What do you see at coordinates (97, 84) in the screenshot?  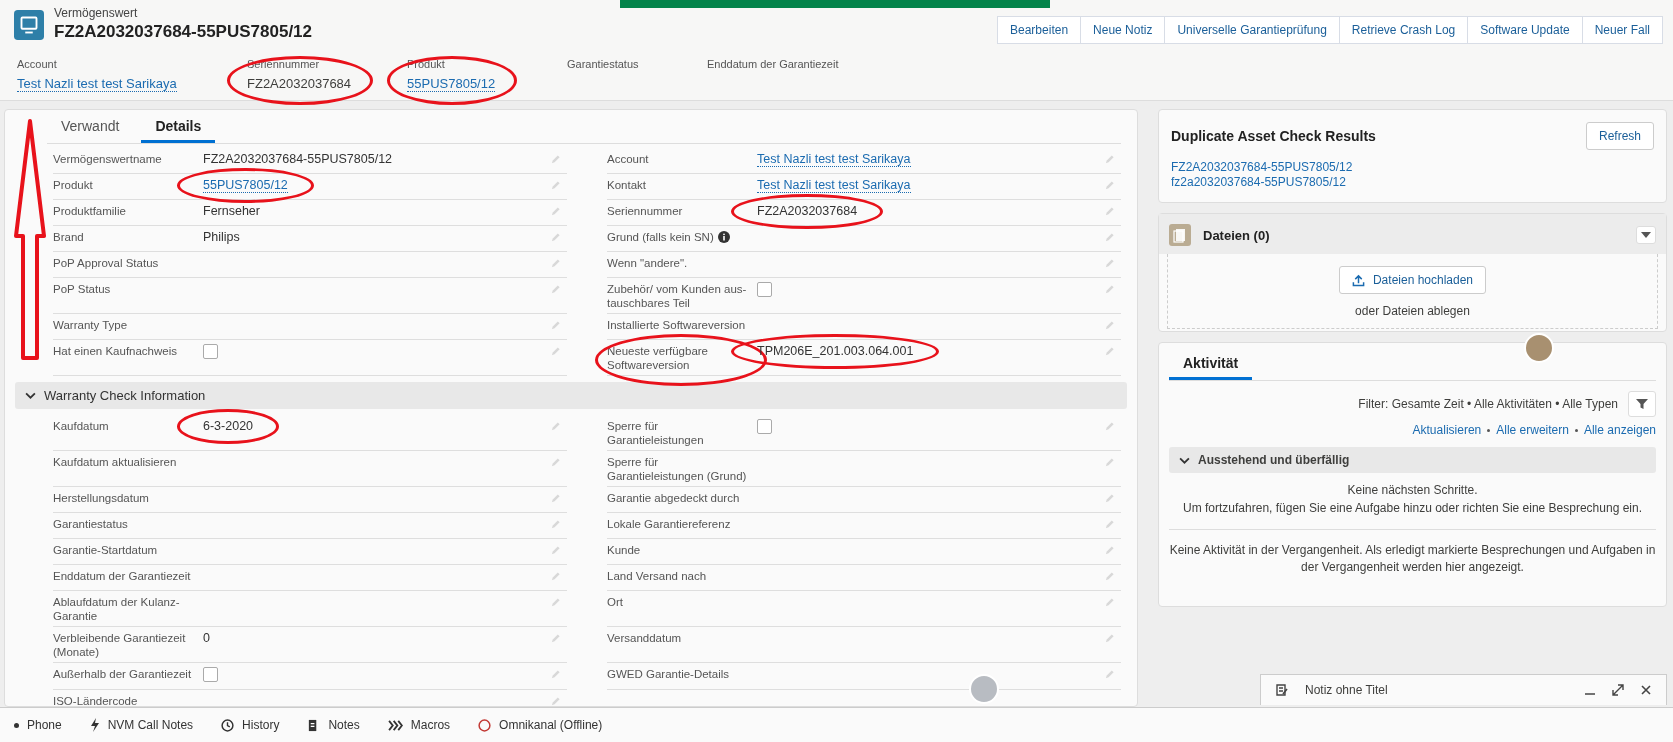 I see `highlight-link: Test Nazli test test Sarikaya` at bounding box center [97, 84].